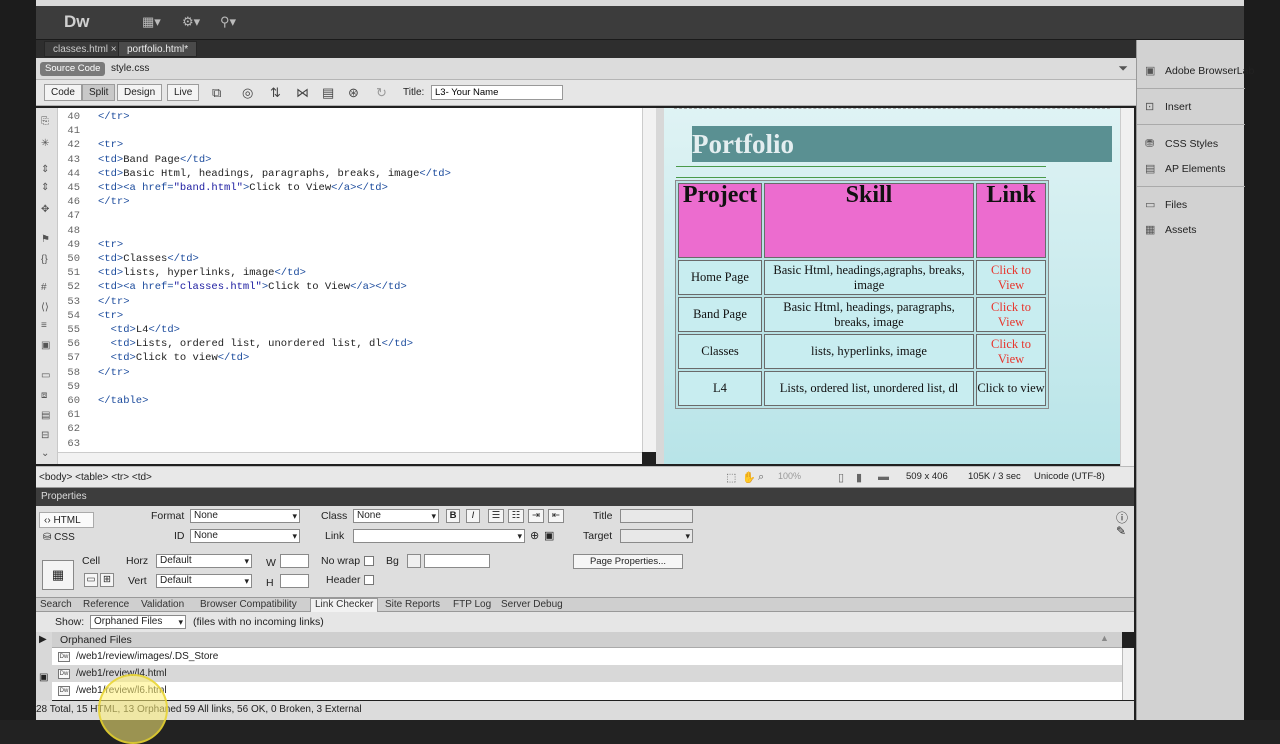  Describe the element at coordinates (720, 388) in the screenshot. I see `cell-project: L4` at that location.